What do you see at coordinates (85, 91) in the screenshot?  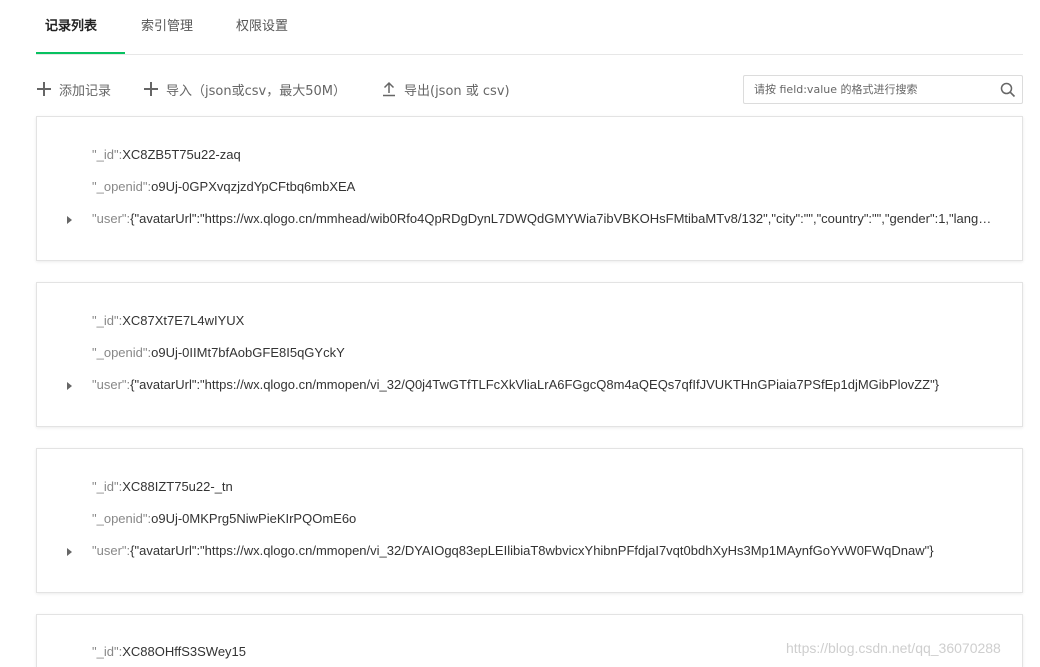 I see `add-record-label: 添加记录` at bounding box center [85, 91].